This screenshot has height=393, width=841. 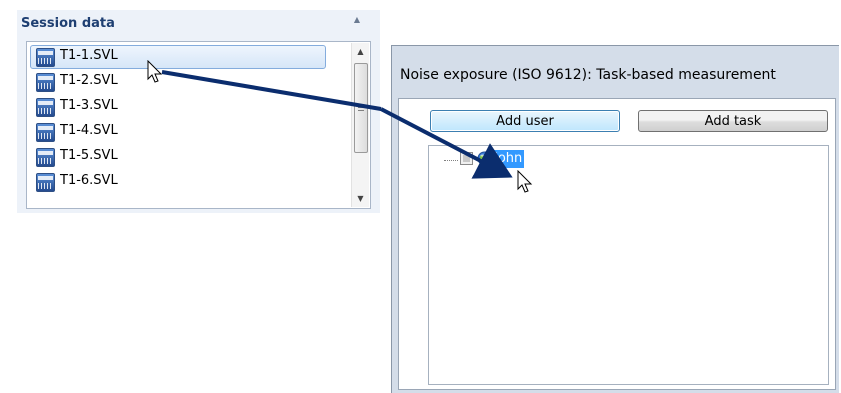 I want to click on tree-connector, so click(x=451, y=161).